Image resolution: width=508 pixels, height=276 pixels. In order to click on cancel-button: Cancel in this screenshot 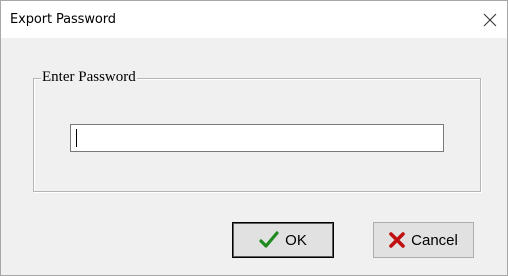, I will do `click(423, 240)`.